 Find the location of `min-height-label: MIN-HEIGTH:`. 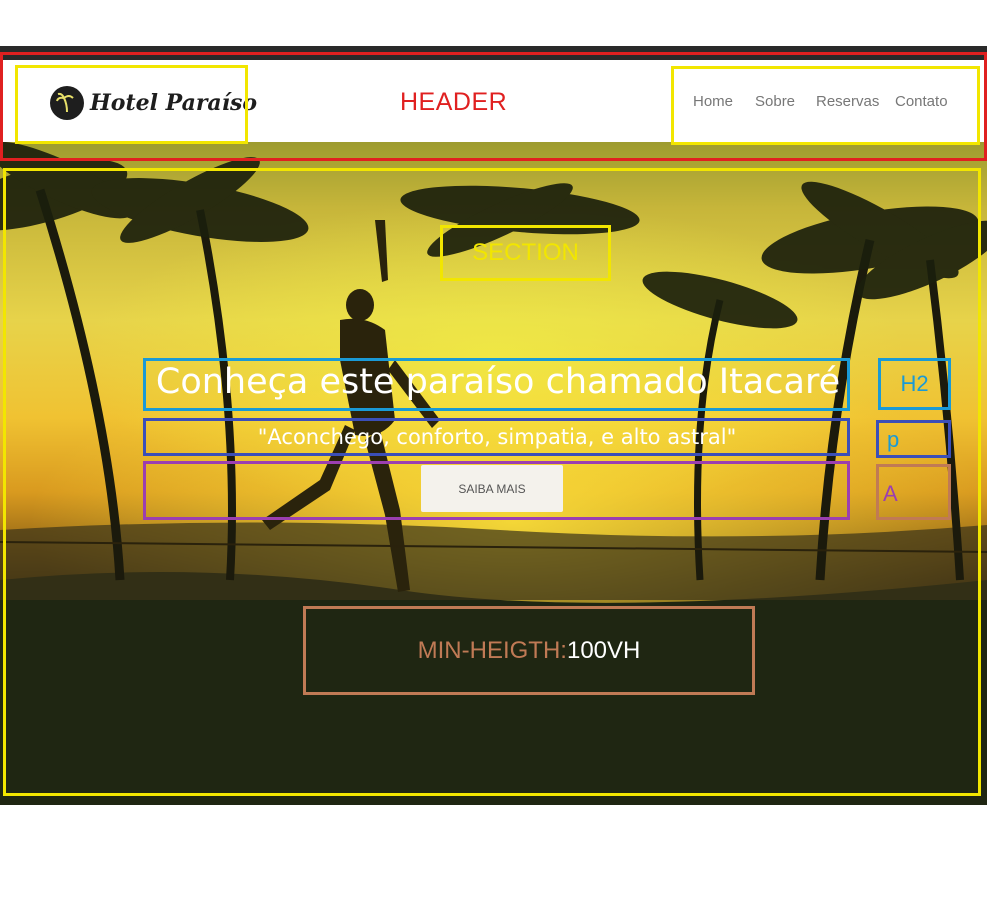

min-height-label: MIN-HEIGTH: is located at coordinates (492, 650).